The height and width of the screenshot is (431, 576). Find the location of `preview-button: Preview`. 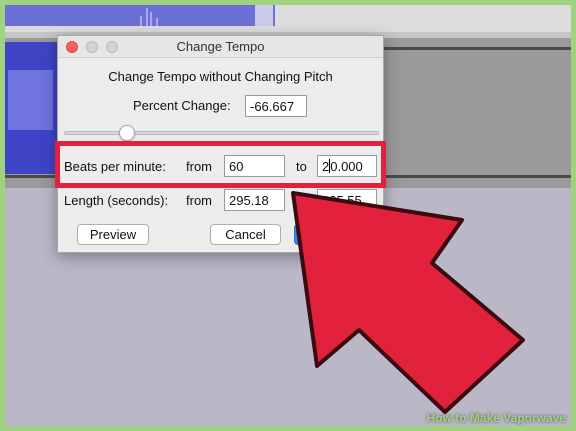

preview-button: Preview is located at coordinates (113, 234).